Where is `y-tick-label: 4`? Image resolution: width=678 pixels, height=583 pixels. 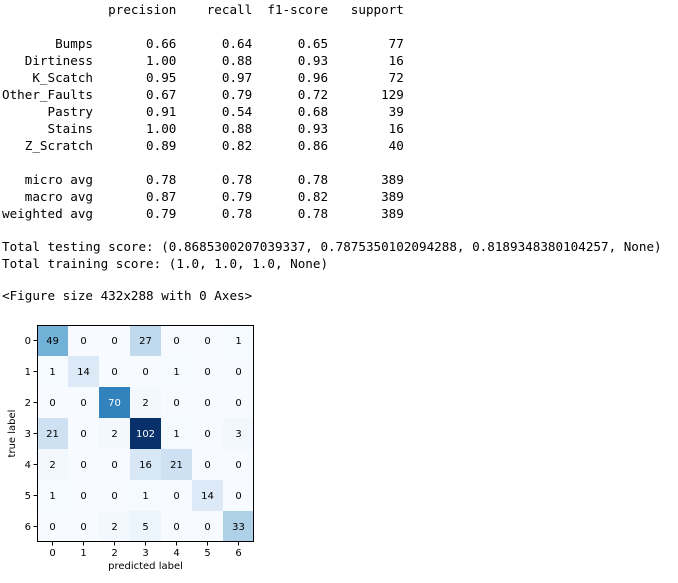 y-tick-label: 4 is located at coordinates (28, 465).